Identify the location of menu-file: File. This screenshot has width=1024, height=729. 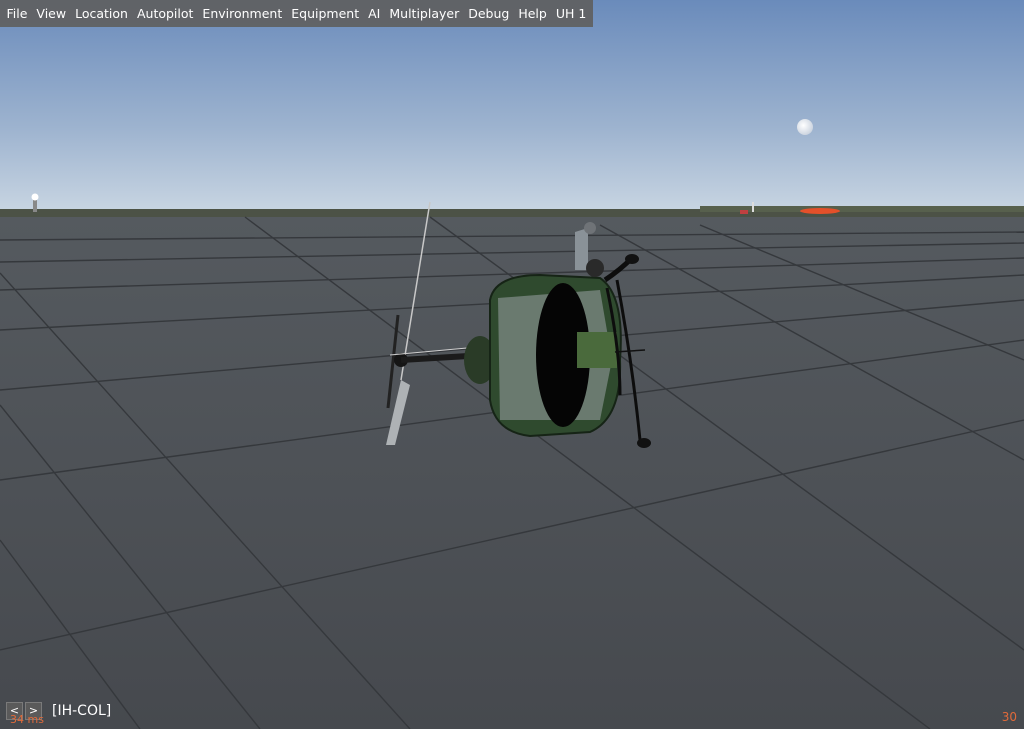
(17, 13).